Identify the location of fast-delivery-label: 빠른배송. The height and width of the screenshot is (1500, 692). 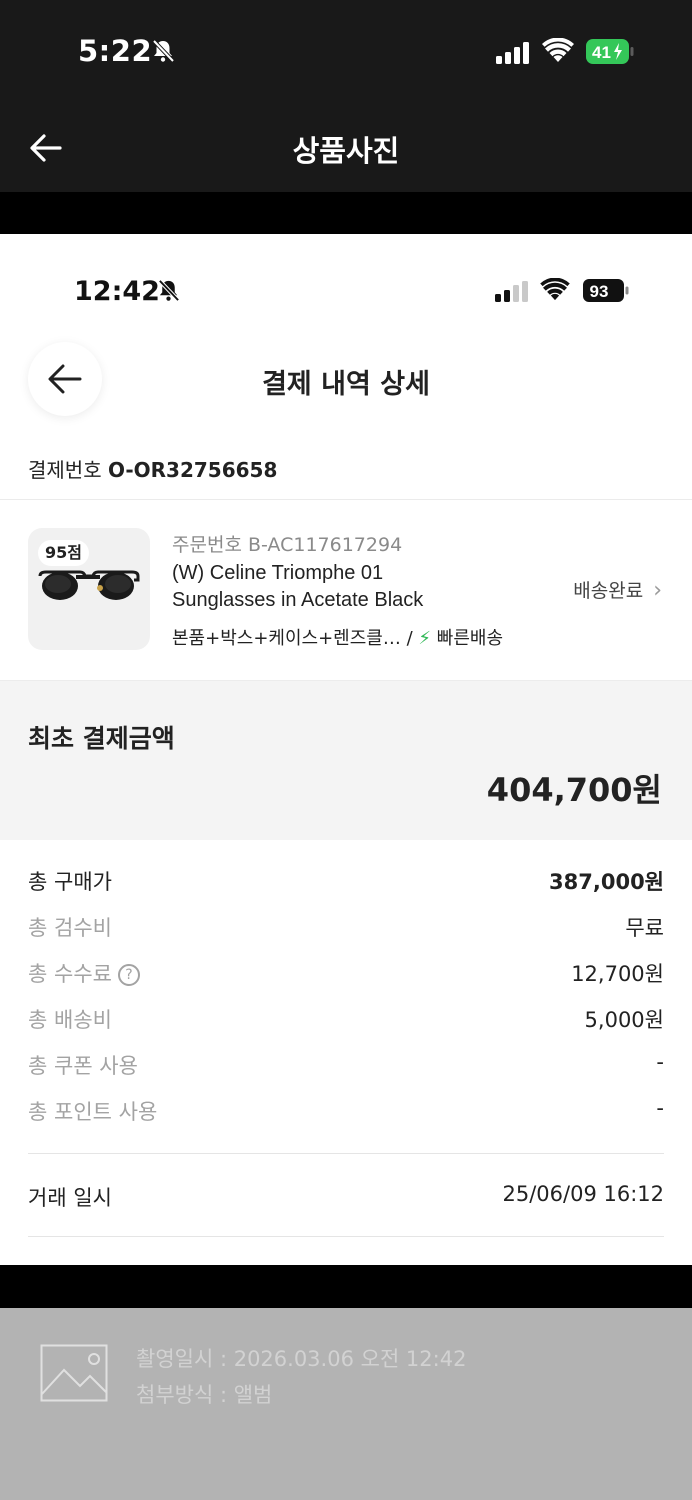
(470, 638).